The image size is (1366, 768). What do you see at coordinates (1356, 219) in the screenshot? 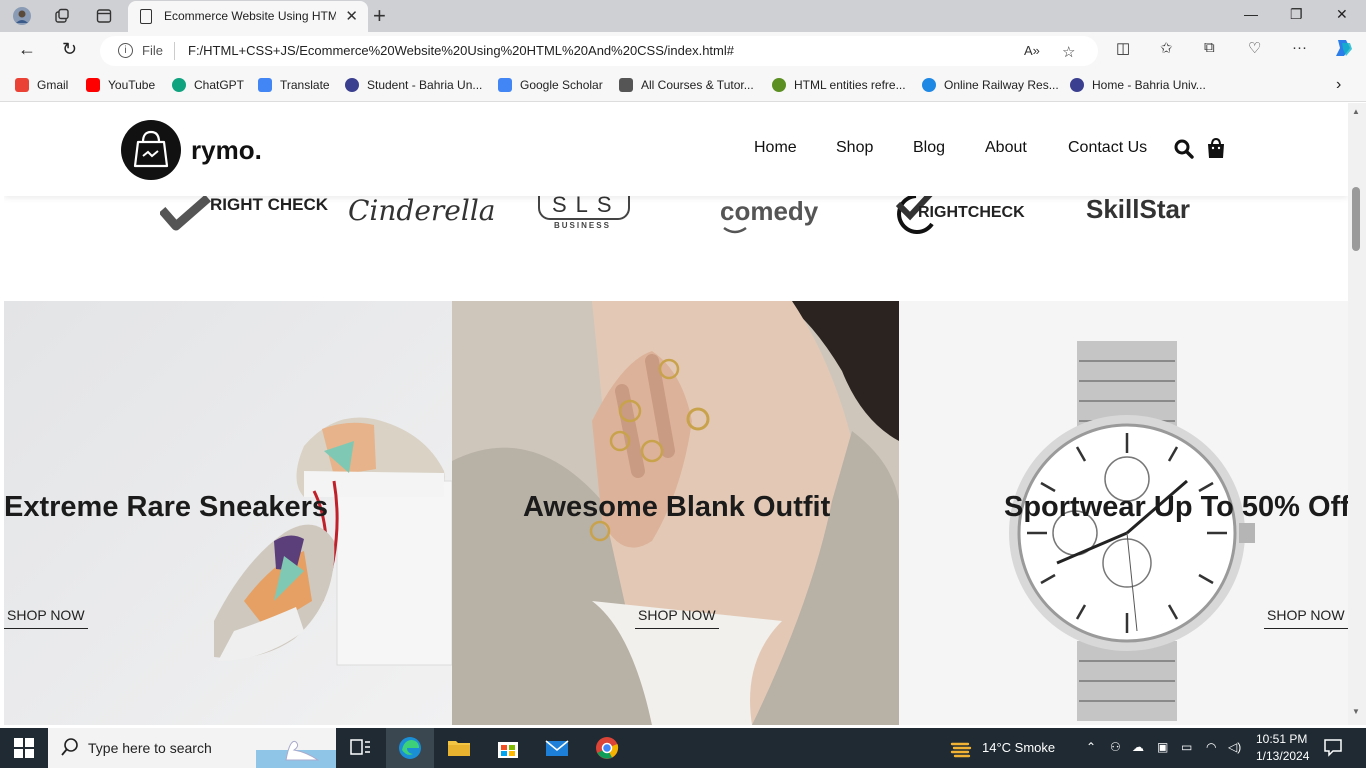
I see `scrollbar-thumb` at bounding box center [1356, 219].